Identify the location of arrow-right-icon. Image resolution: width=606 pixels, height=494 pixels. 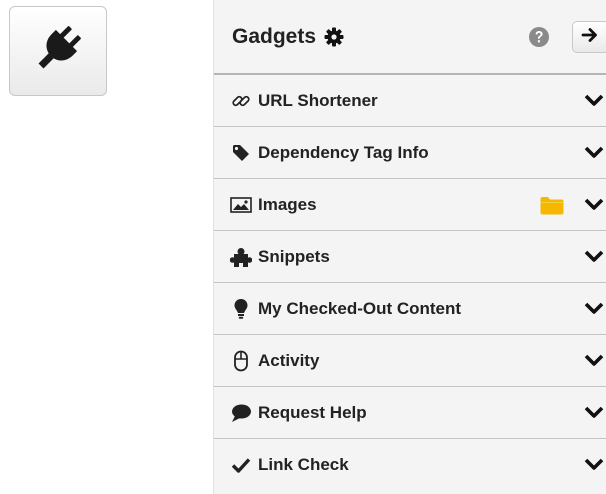
(590, 37).